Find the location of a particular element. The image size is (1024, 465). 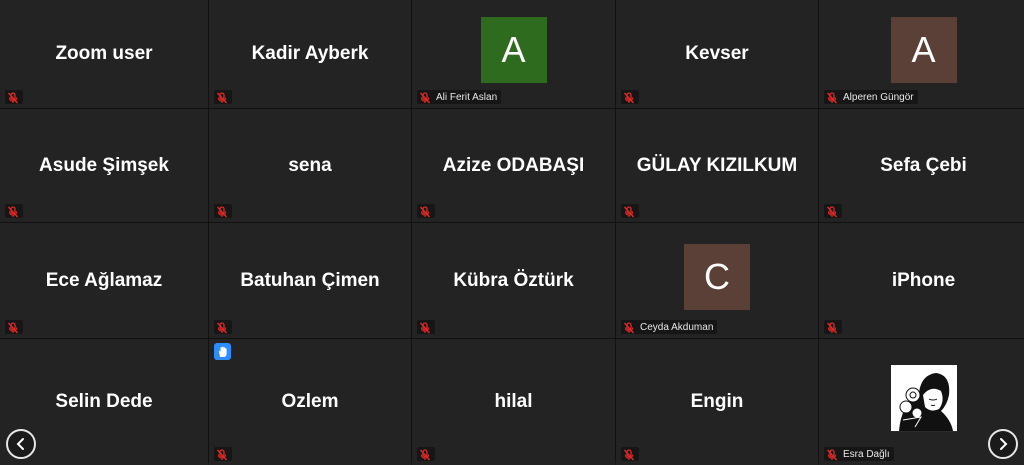

participant-footer: Esra Dağlı is located at coordinates (859, 454).